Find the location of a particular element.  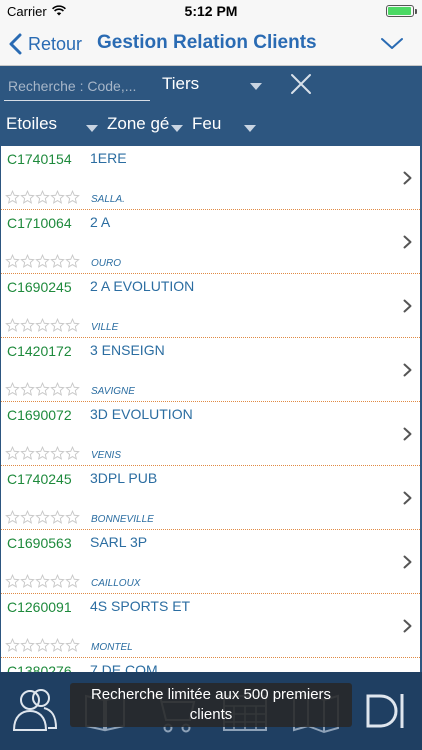

close-icon is located at coordinates (301, 84).